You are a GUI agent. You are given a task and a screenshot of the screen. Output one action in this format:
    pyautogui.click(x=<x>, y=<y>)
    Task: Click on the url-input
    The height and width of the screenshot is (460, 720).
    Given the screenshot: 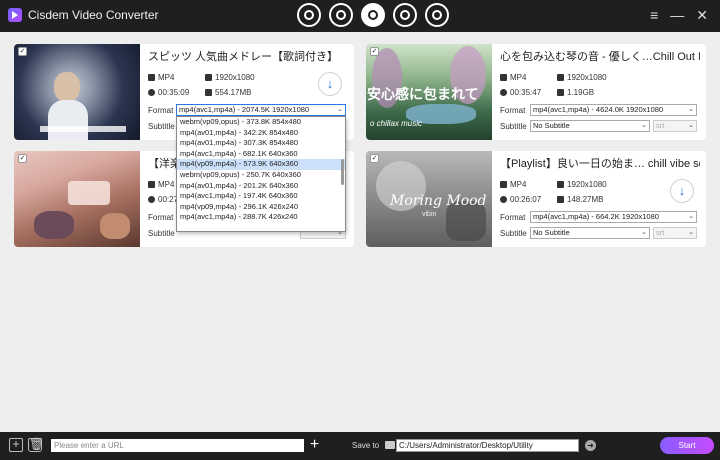 What is the action you would take?
    pyautogui.click(x=177, y=445)
    